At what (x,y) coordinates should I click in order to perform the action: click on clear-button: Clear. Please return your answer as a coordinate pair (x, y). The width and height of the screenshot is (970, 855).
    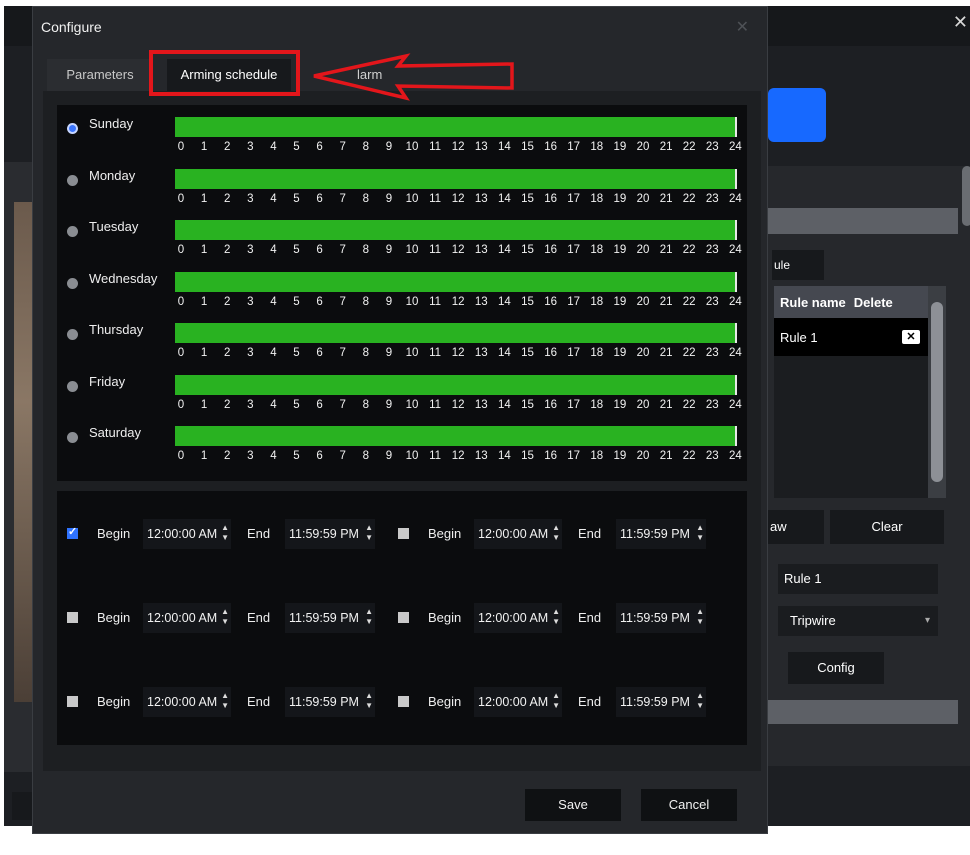
    Looking at the image, I should click on (887, 527).